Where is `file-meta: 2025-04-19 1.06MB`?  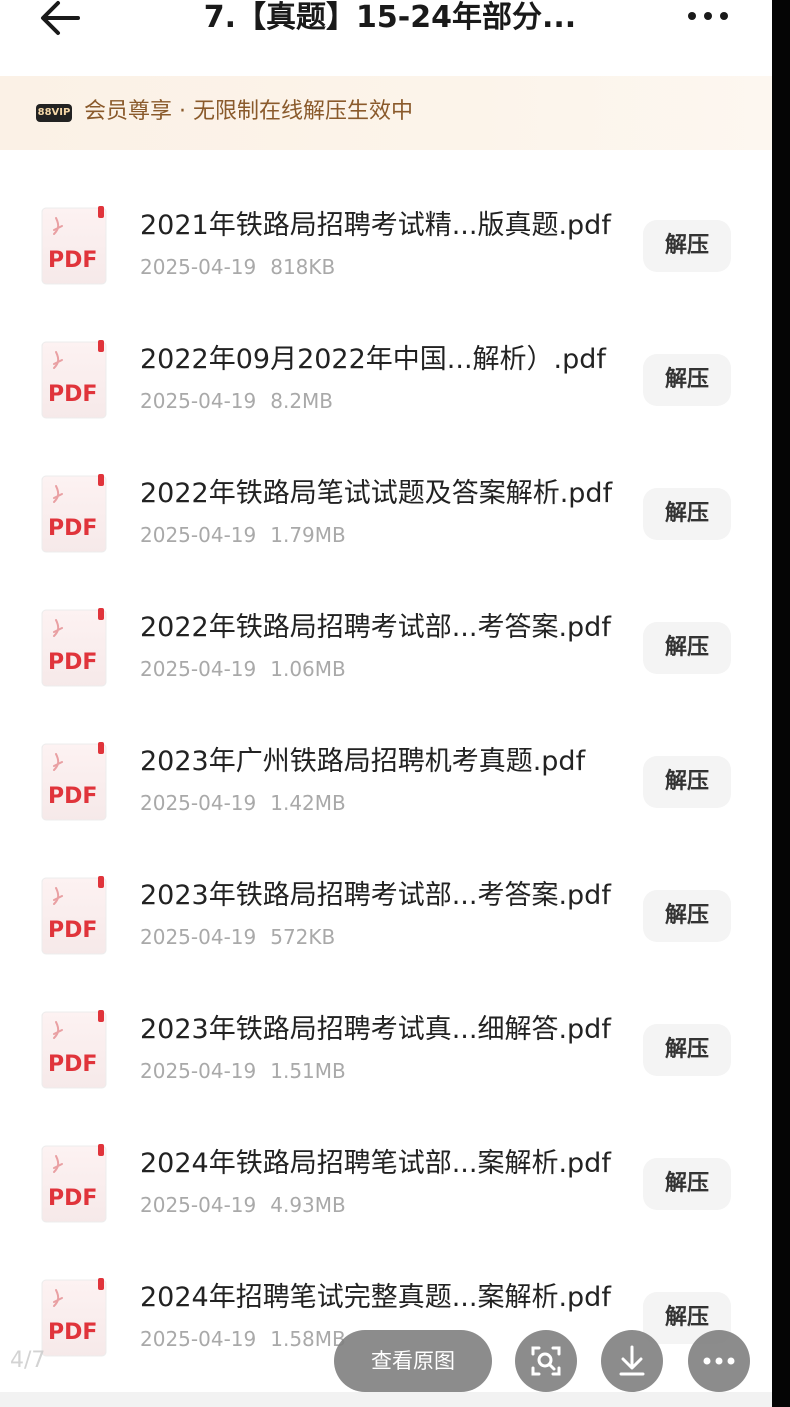 file-meta: 2025-04-19 1.06MB is located at coordinates (243, 669).